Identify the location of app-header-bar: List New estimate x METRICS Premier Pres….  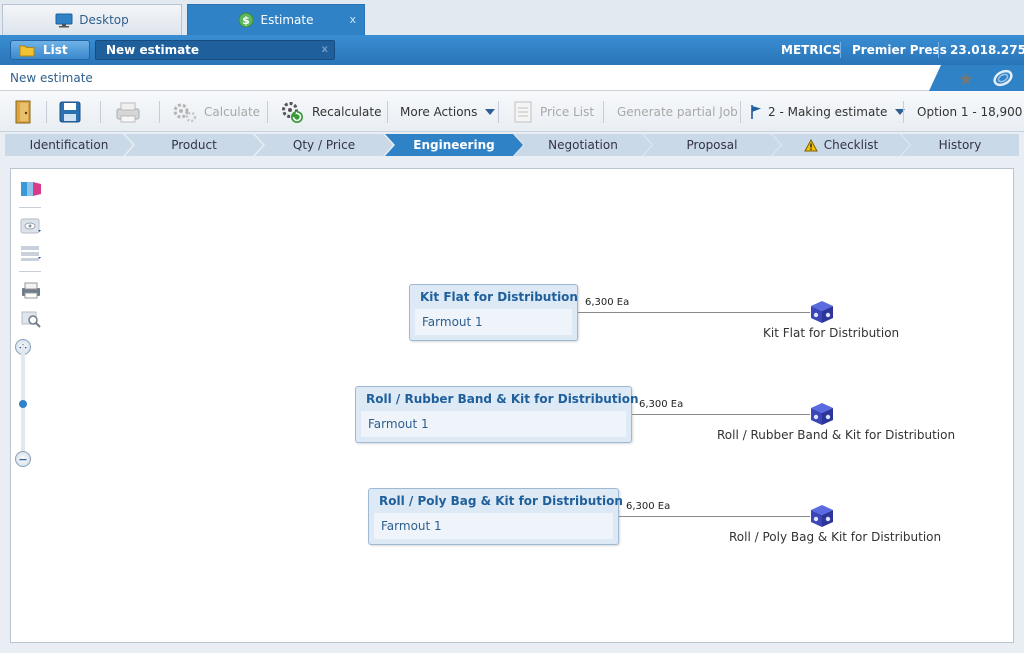
(512, 50).